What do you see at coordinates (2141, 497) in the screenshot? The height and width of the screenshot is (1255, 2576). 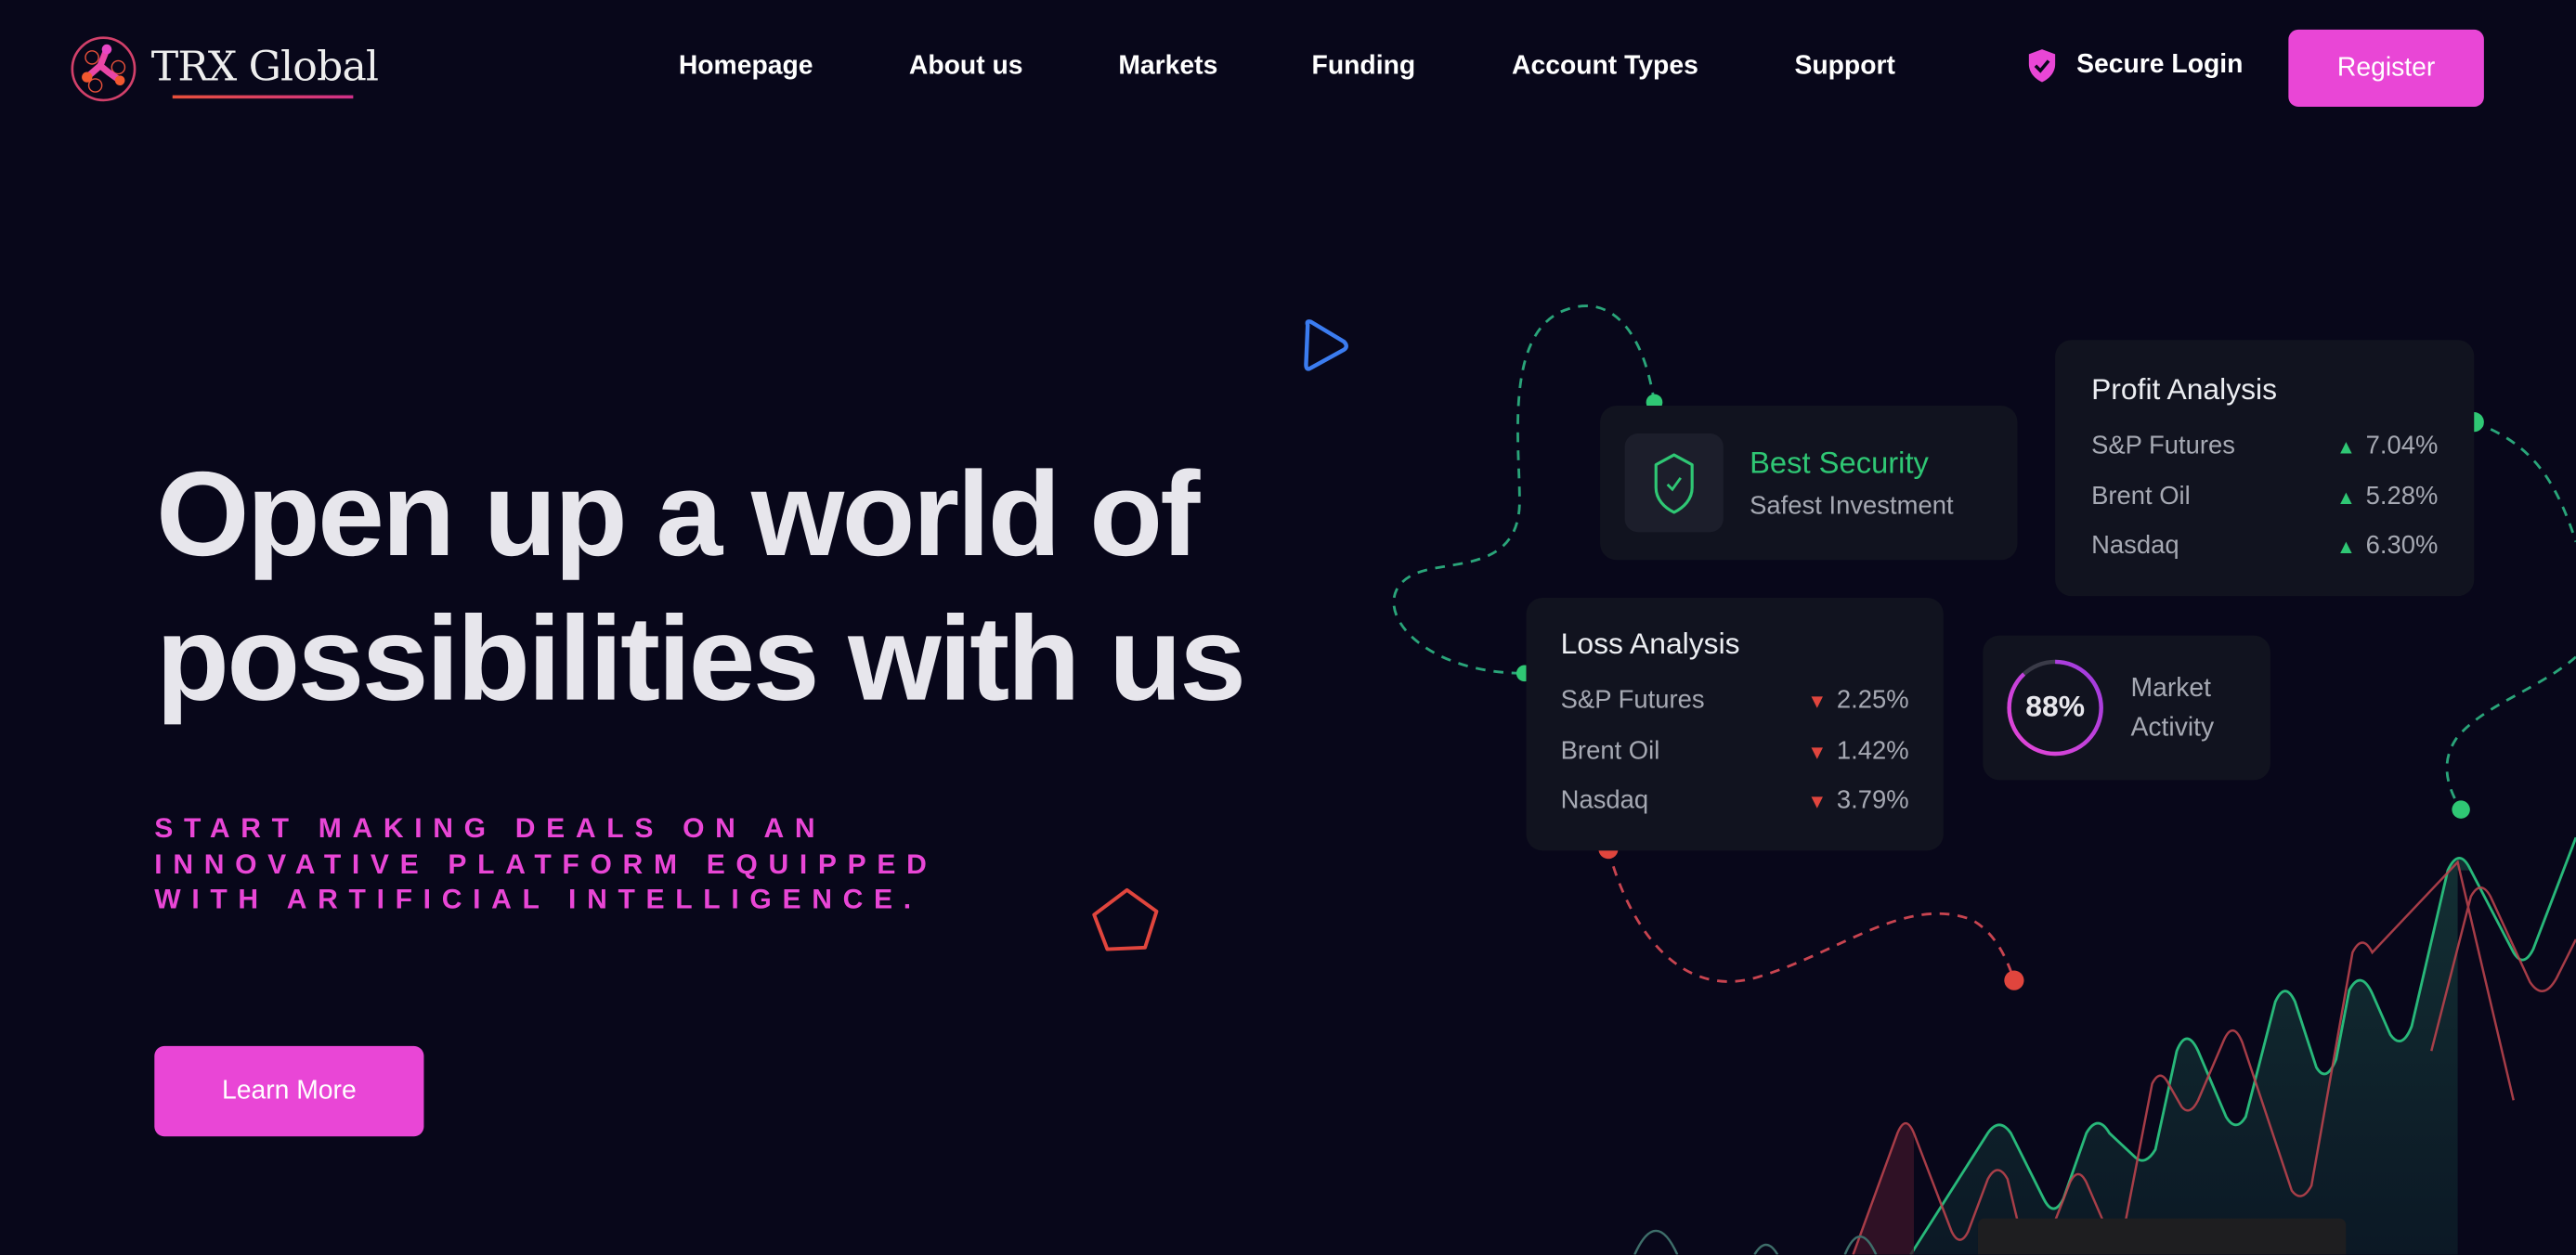 I see `profit-row-label: Brent Oil` at bounding box center [2141, 497].